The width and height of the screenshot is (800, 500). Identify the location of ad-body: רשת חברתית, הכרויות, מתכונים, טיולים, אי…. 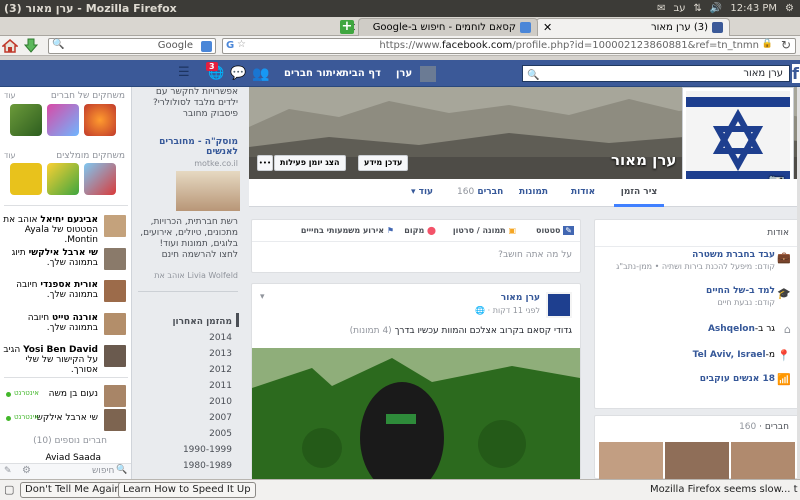
(188, 239).